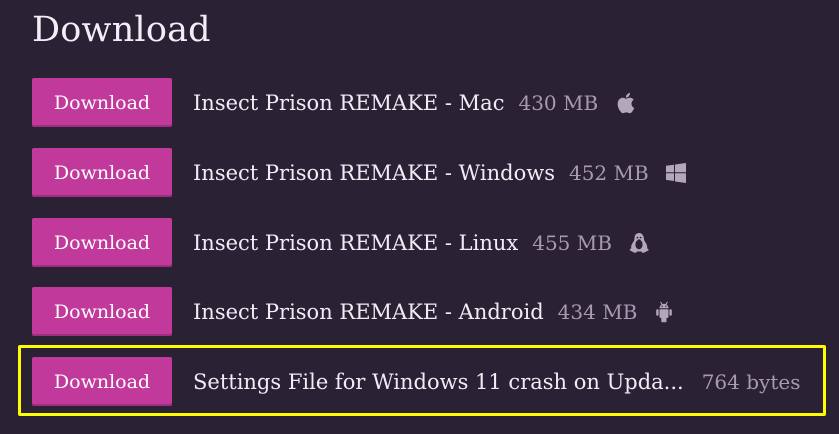  Describe the element at coordinates (349, 102) in the screenshot. I see `file-name-mac: Insect Prison REMAKE - Mac` at that location.